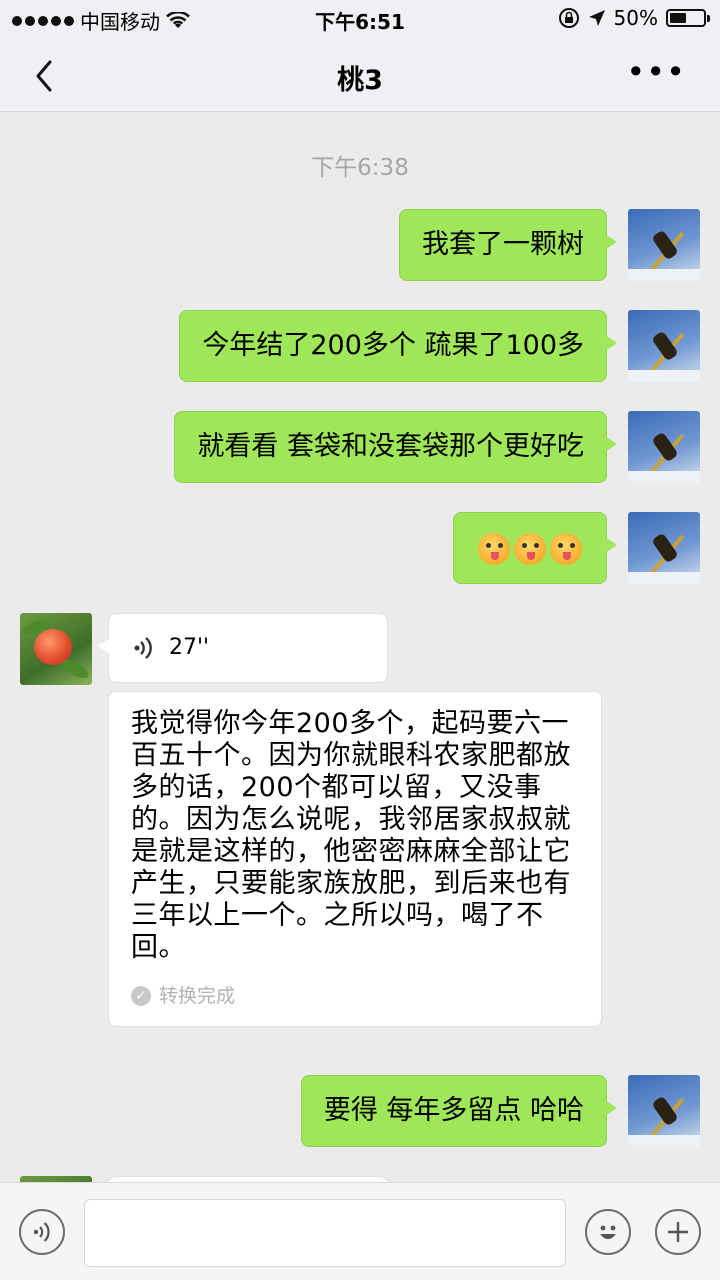 This screenshot has height=1280, width=720. I want to click on emoji-button, so click(608, 1232).